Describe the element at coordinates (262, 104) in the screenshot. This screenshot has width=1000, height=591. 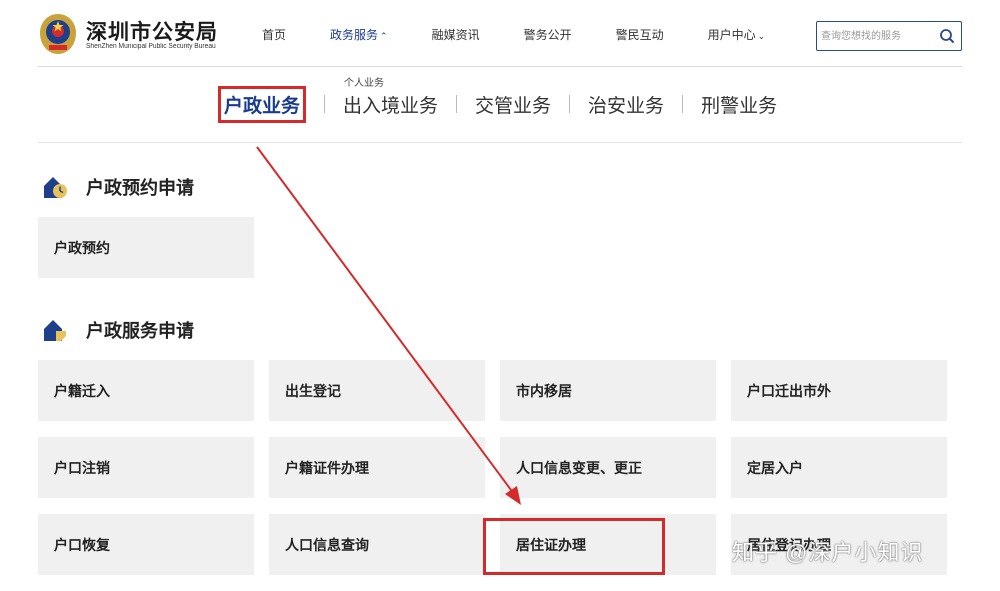
I see `tab-household: 户政业务` at that location.